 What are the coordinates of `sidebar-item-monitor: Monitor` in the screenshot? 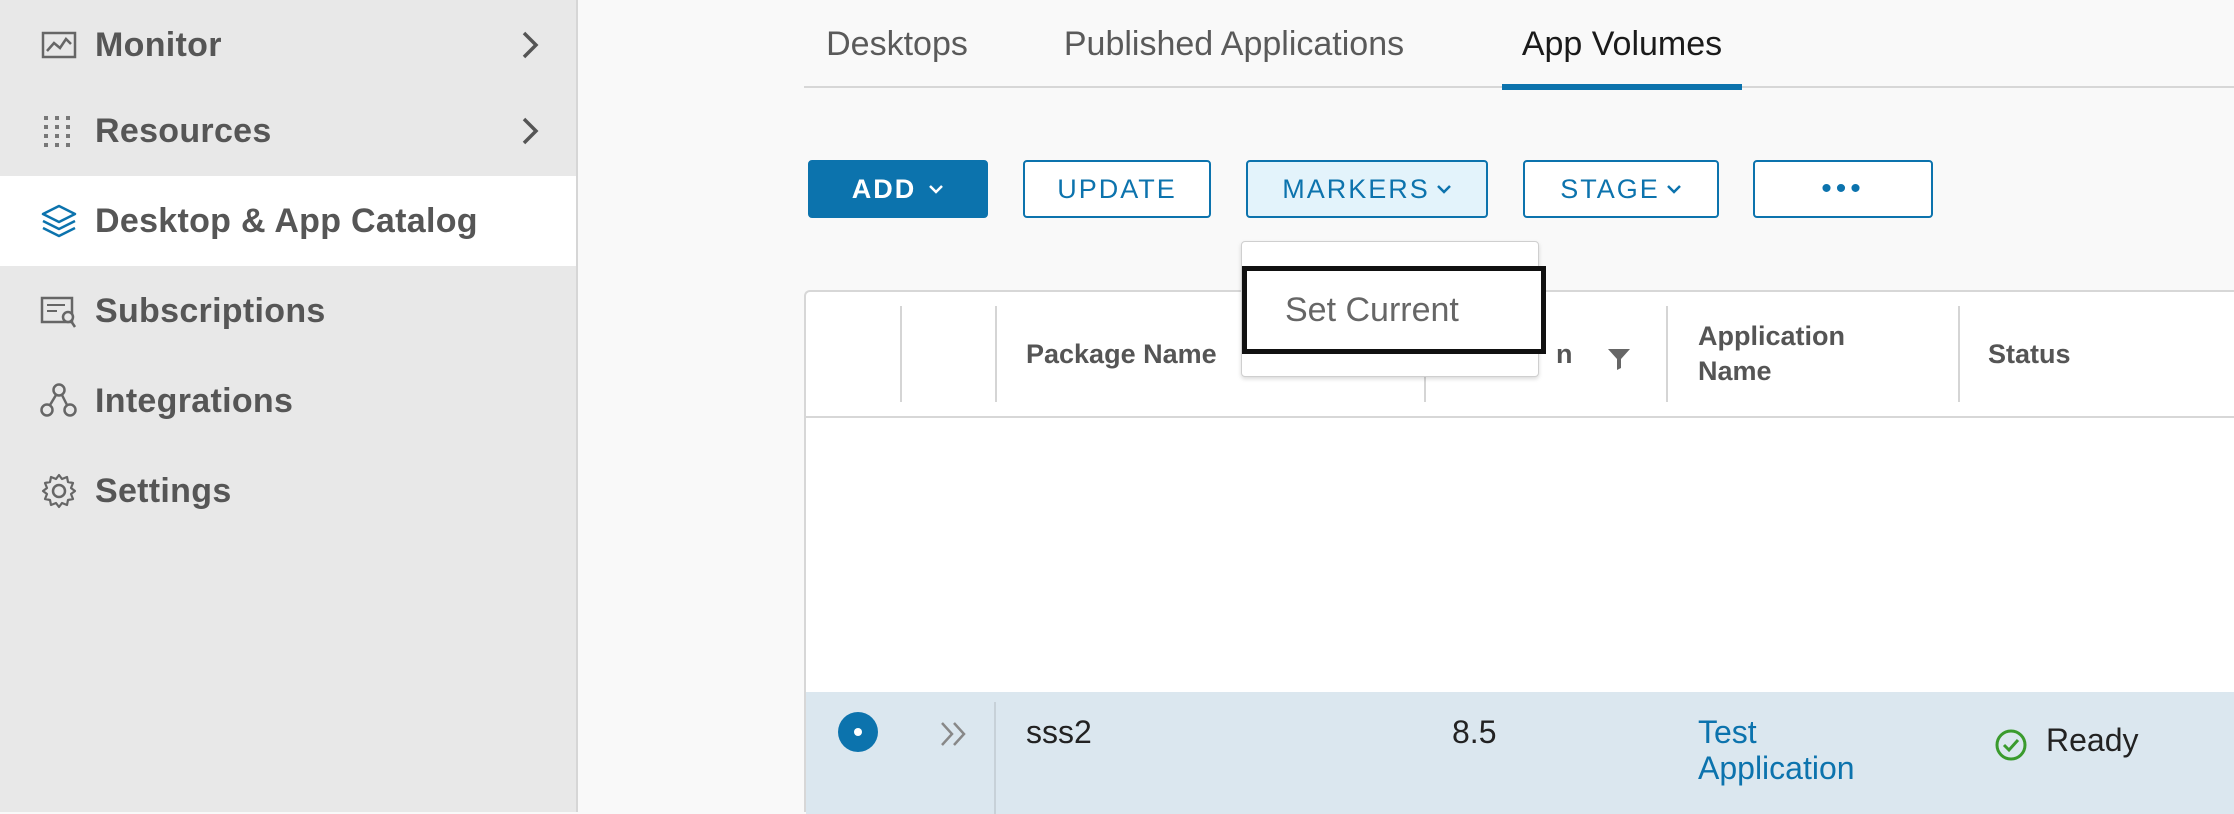 It's located at (288, 45).